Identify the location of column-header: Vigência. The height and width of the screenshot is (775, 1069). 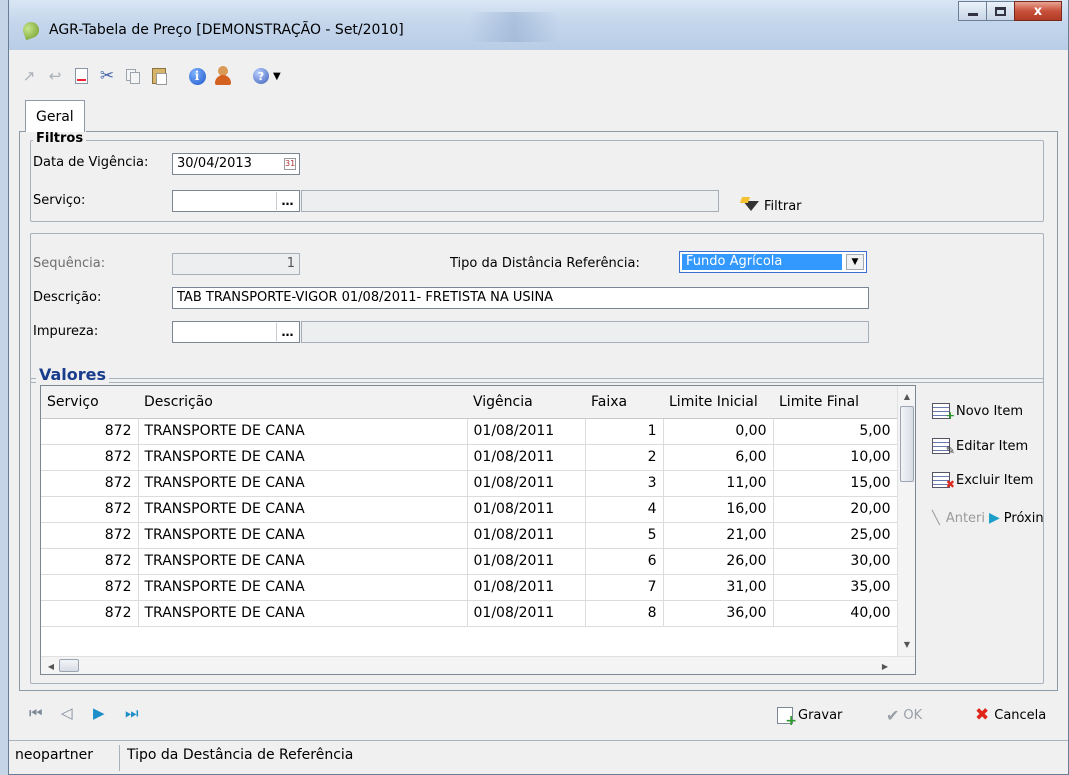
(526, 402).